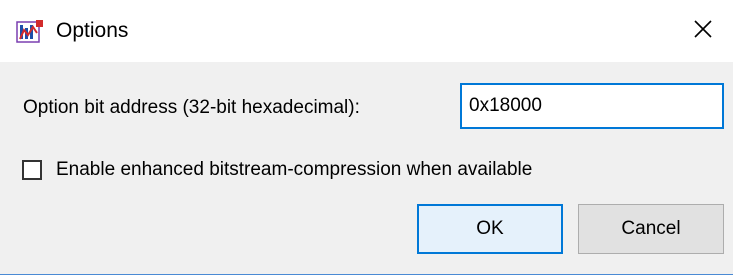 Image resolution: width=733 pixels, height=279 pixels. I want to click on window-bottom-border, so click(366, 276).